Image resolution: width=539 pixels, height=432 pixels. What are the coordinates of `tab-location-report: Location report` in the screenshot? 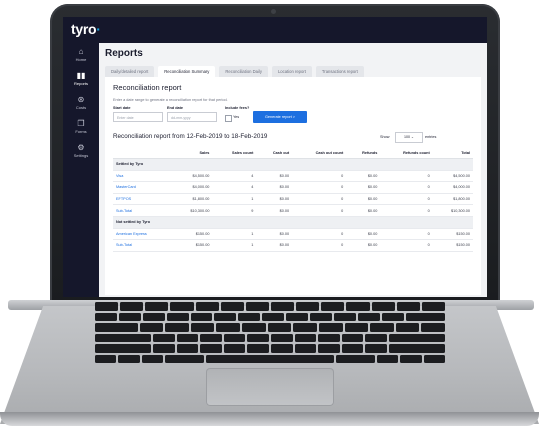 It's located at (291, 71).